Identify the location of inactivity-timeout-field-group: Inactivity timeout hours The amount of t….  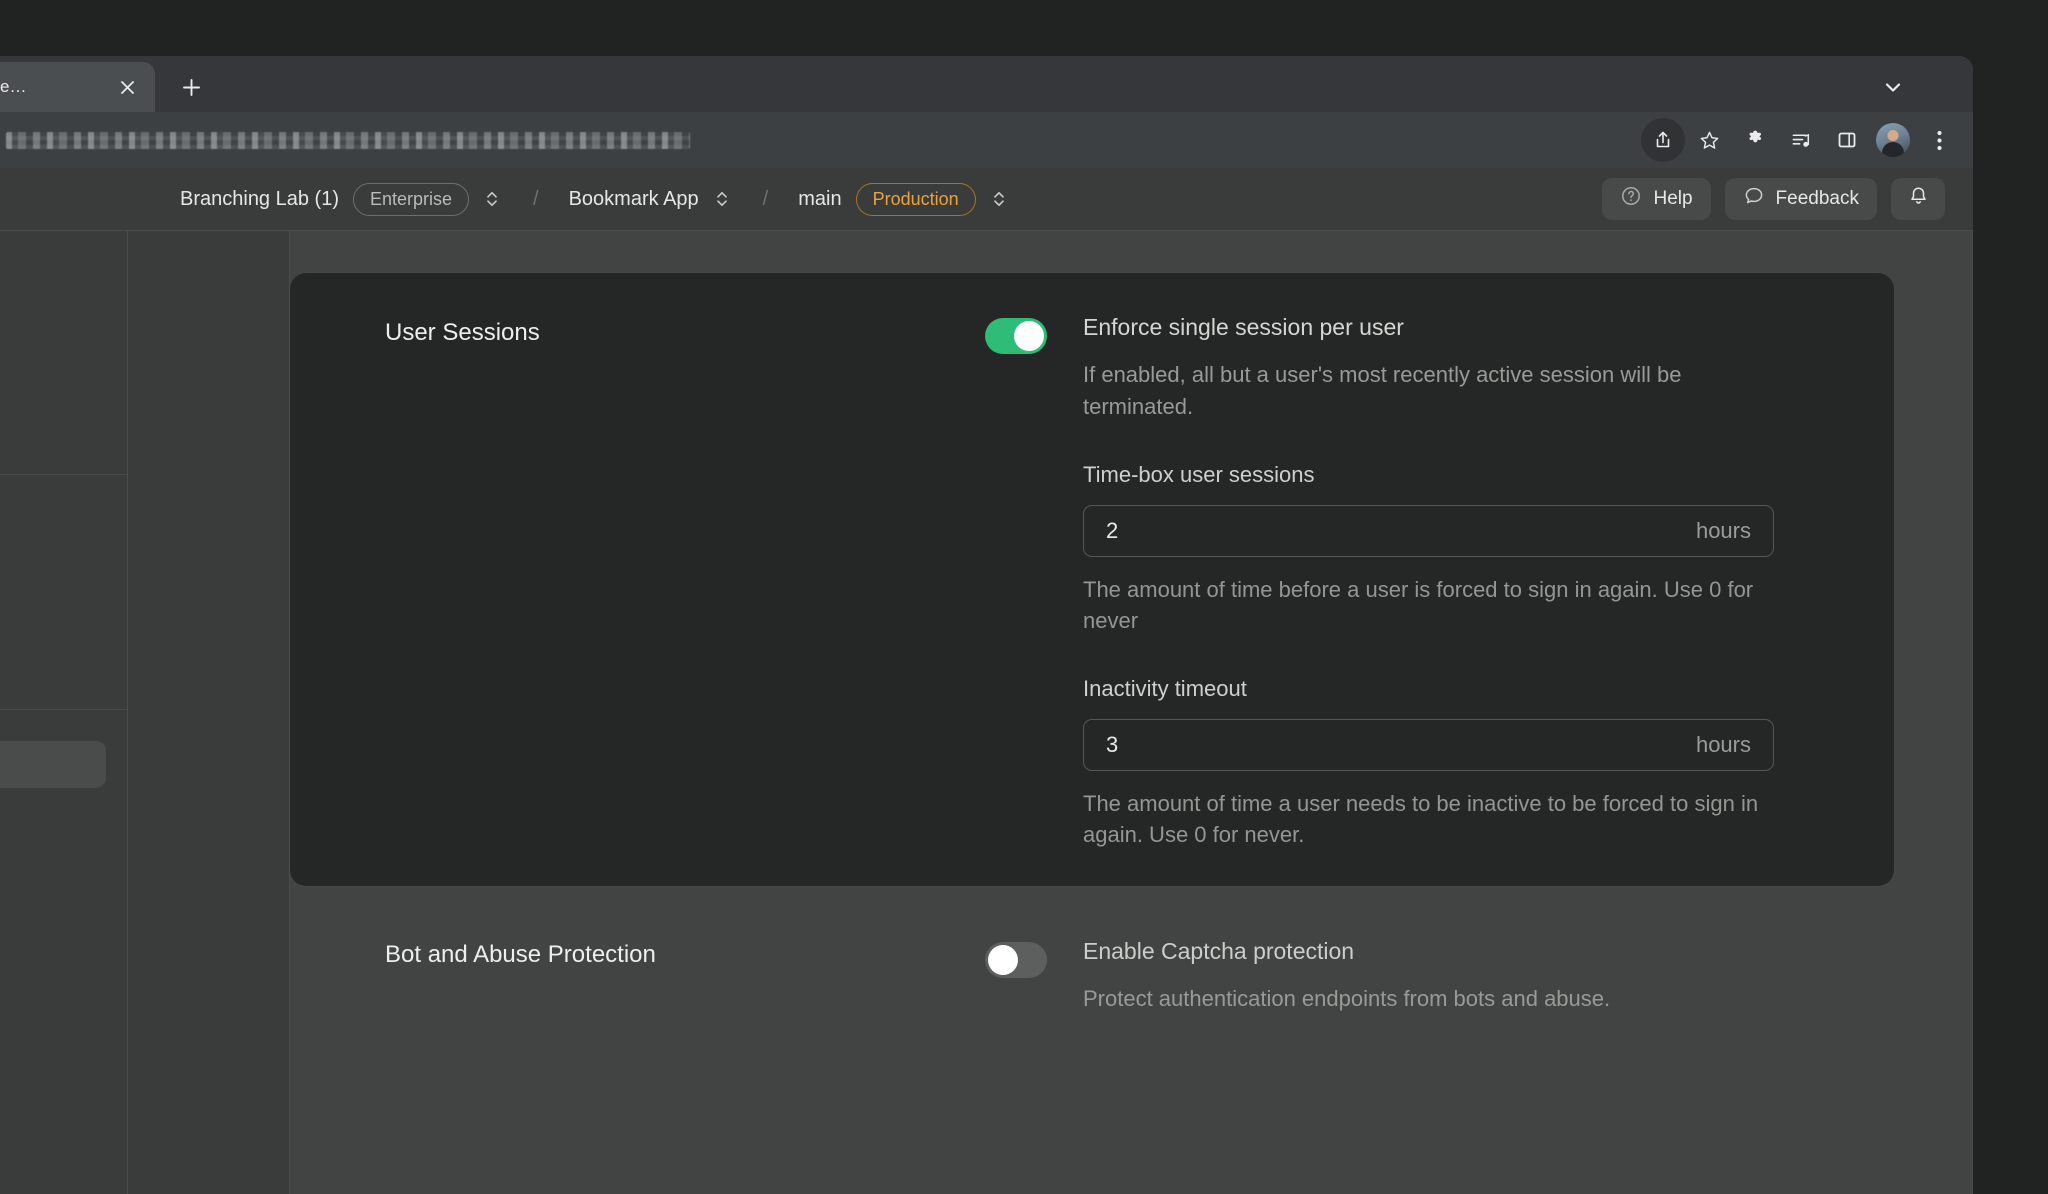
(1428, 763).